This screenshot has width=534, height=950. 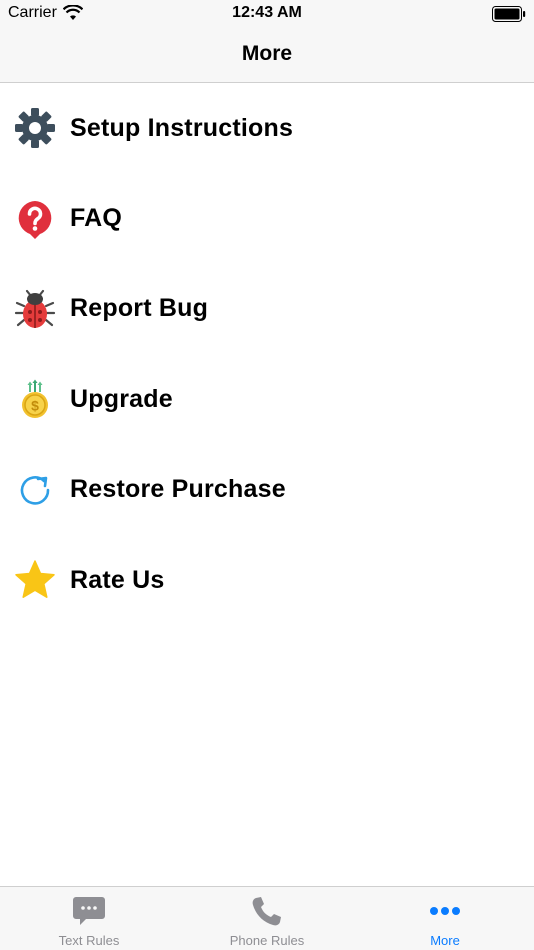 What do you see at coordinates (509, 14) in the screenshot?
I see `battery-icon` at bounding box center [509, 14].